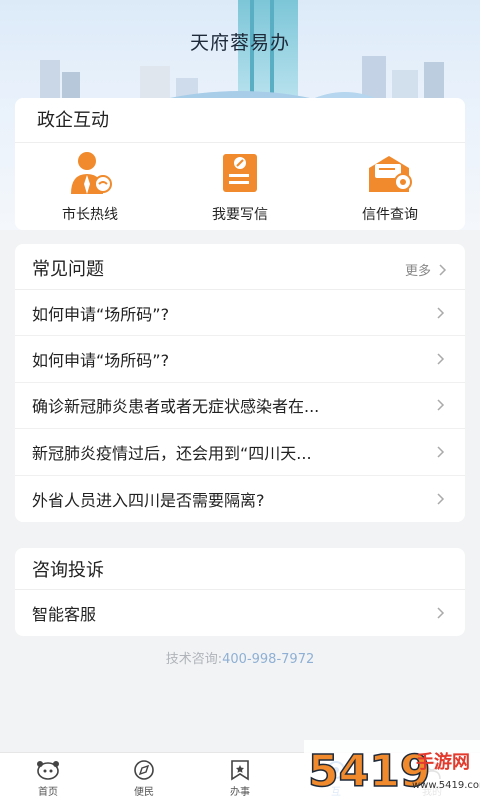 This screenshot has height=800, width=480. What do you see at coordinates (148, 500) in the screenshot?
I see `faq-item-text: 外省人员进入四川是否需要隔离?` at bounding box center [148, 500].